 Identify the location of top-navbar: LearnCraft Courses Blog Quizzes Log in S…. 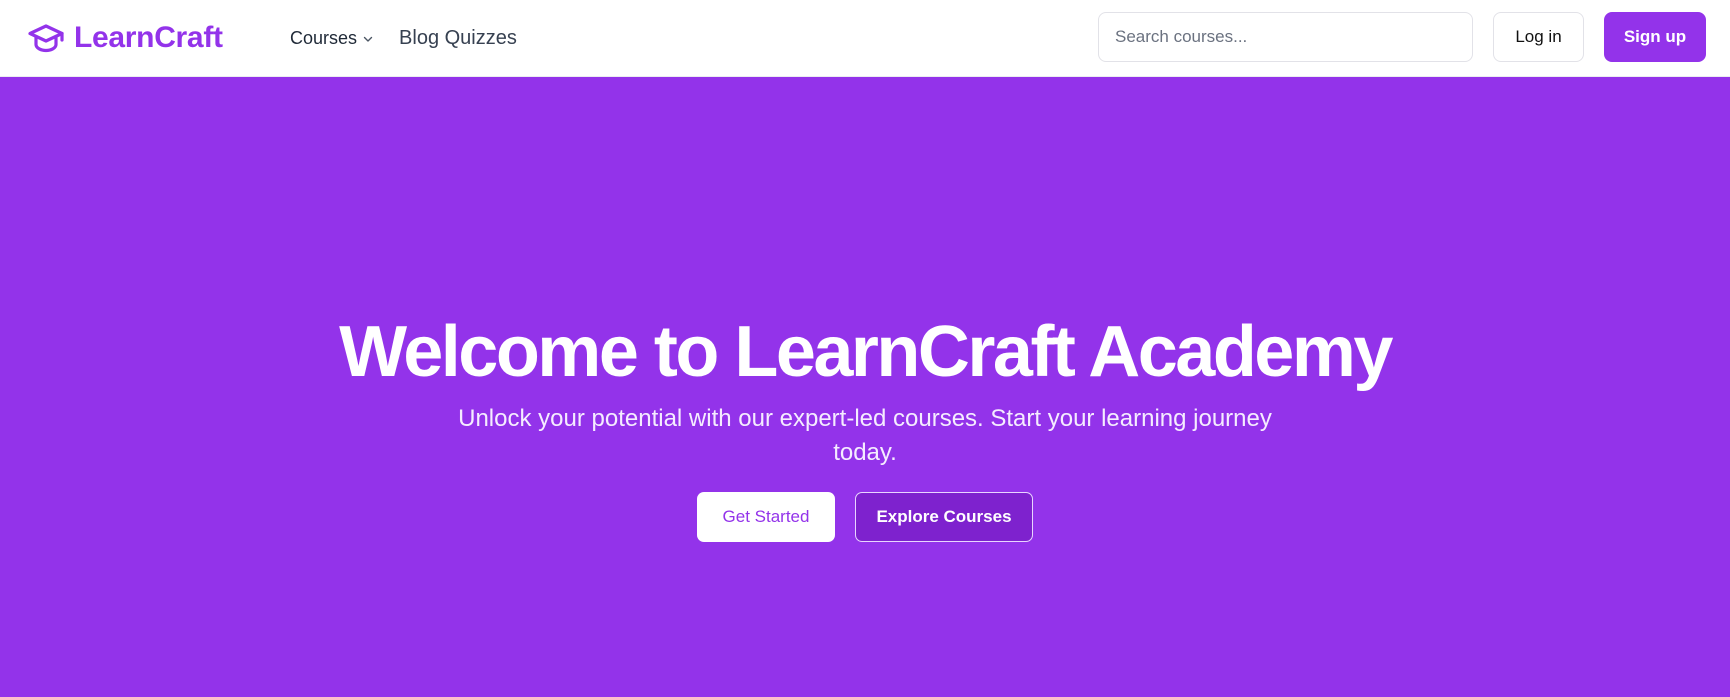
(865, 38).